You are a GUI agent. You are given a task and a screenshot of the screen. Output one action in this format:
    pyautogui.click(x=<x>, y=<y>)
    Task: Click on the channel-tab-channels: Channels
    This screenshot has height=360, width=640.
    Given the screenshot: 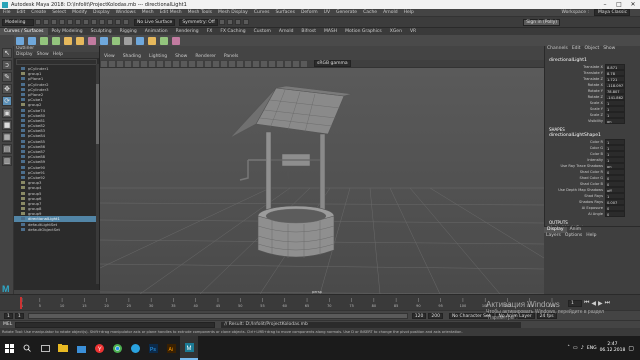 What is the action you would take?
    pyautogui.click(x=557, y=49)
    